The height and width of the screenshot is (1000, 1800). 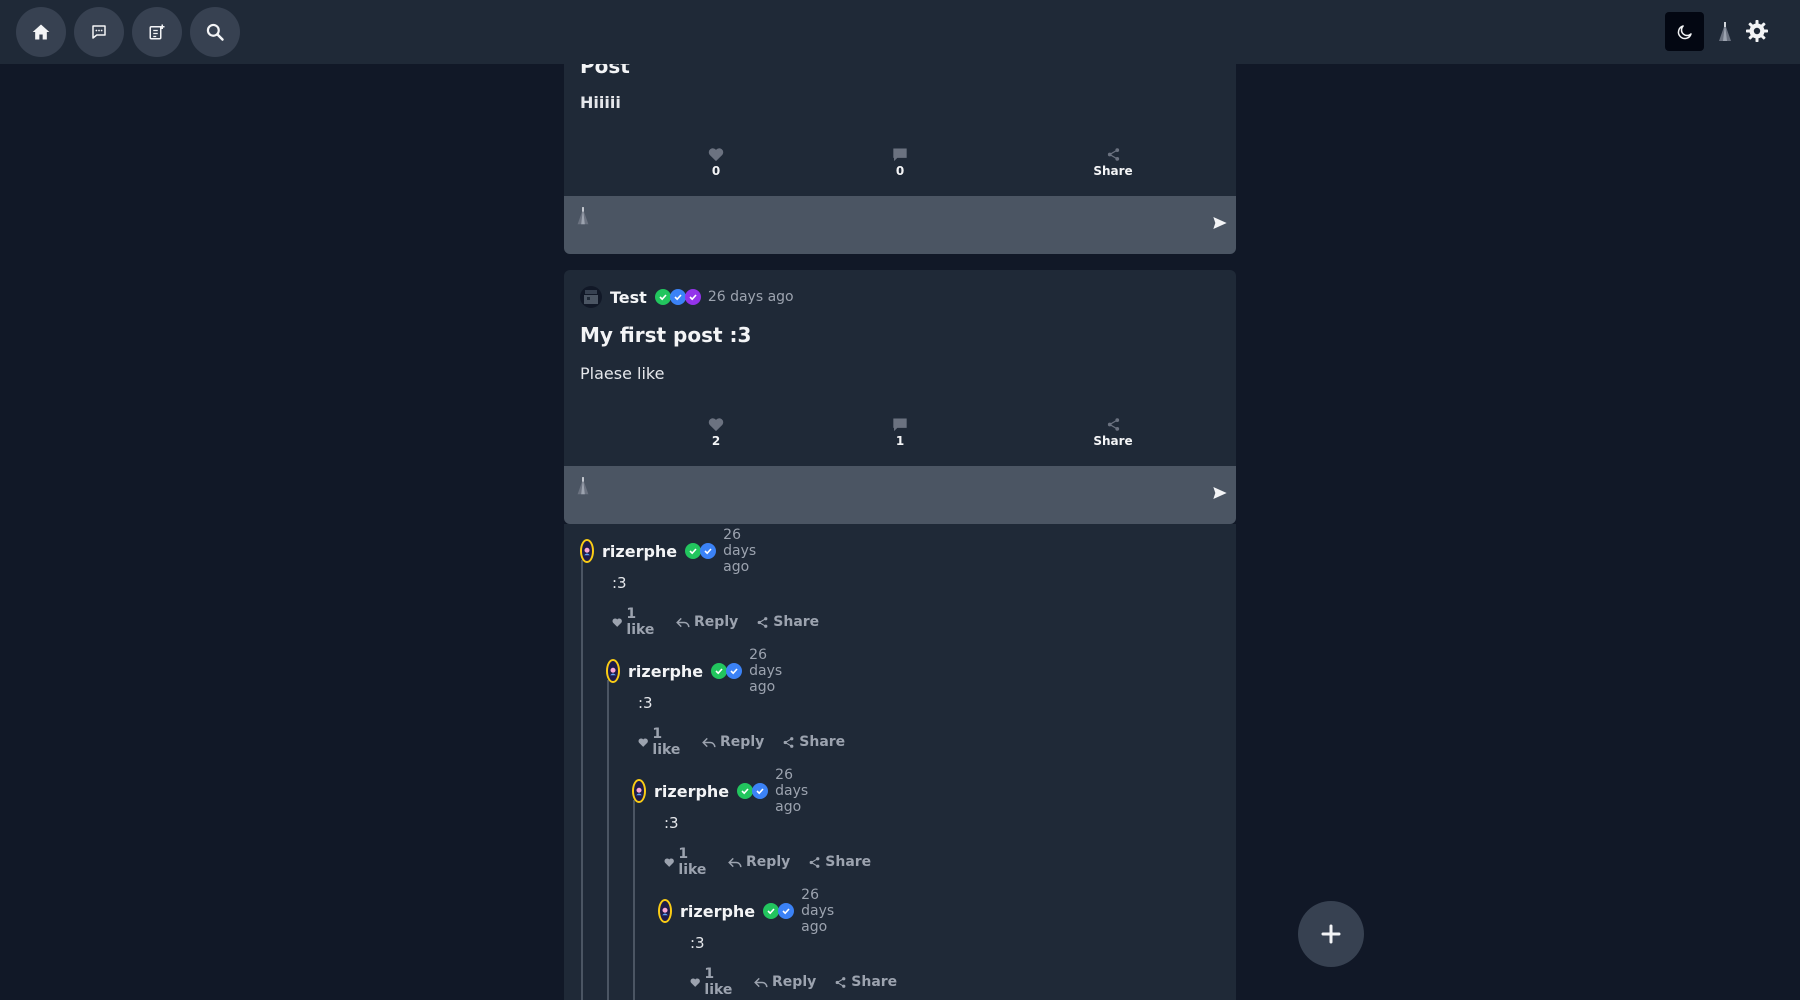 I want to click on home-icon, so click(x=41, y=32).